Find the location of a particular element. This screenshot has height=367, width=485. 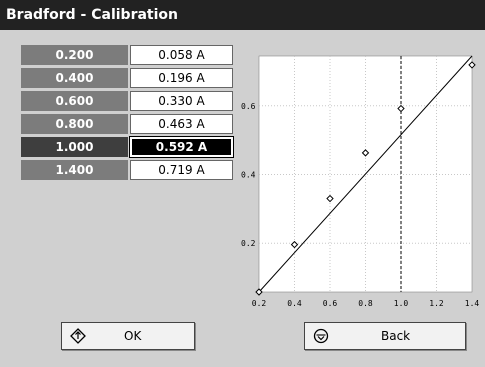

table-row: 0.800 0.463 A is located at coordinates (127, 124).